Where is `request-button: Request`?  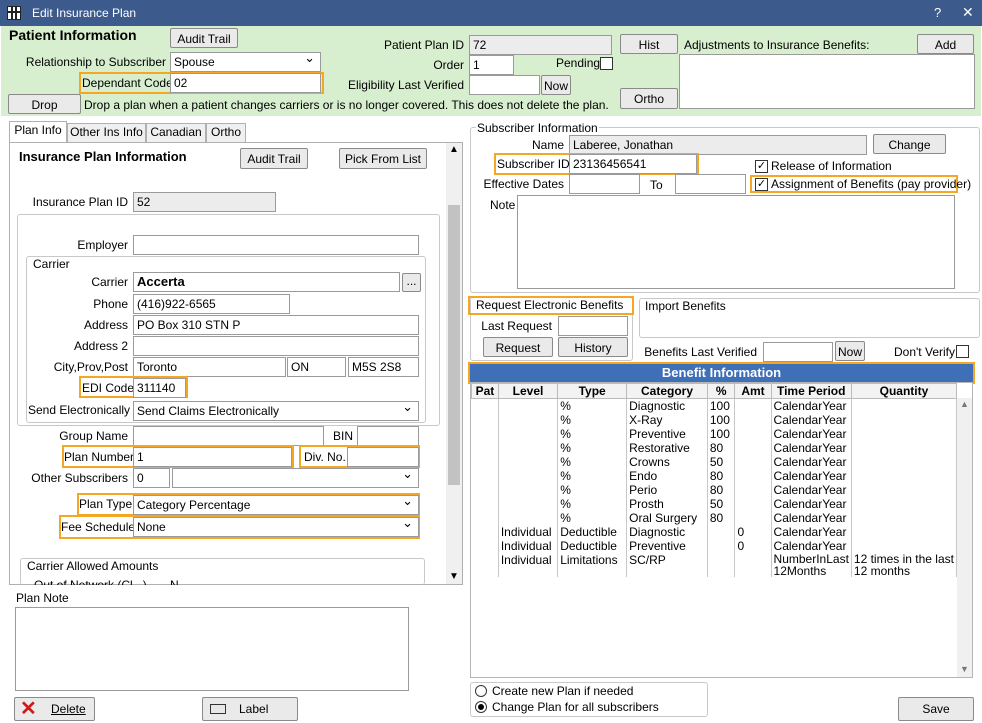
request-button: Request is located at coordinates (518, 347).